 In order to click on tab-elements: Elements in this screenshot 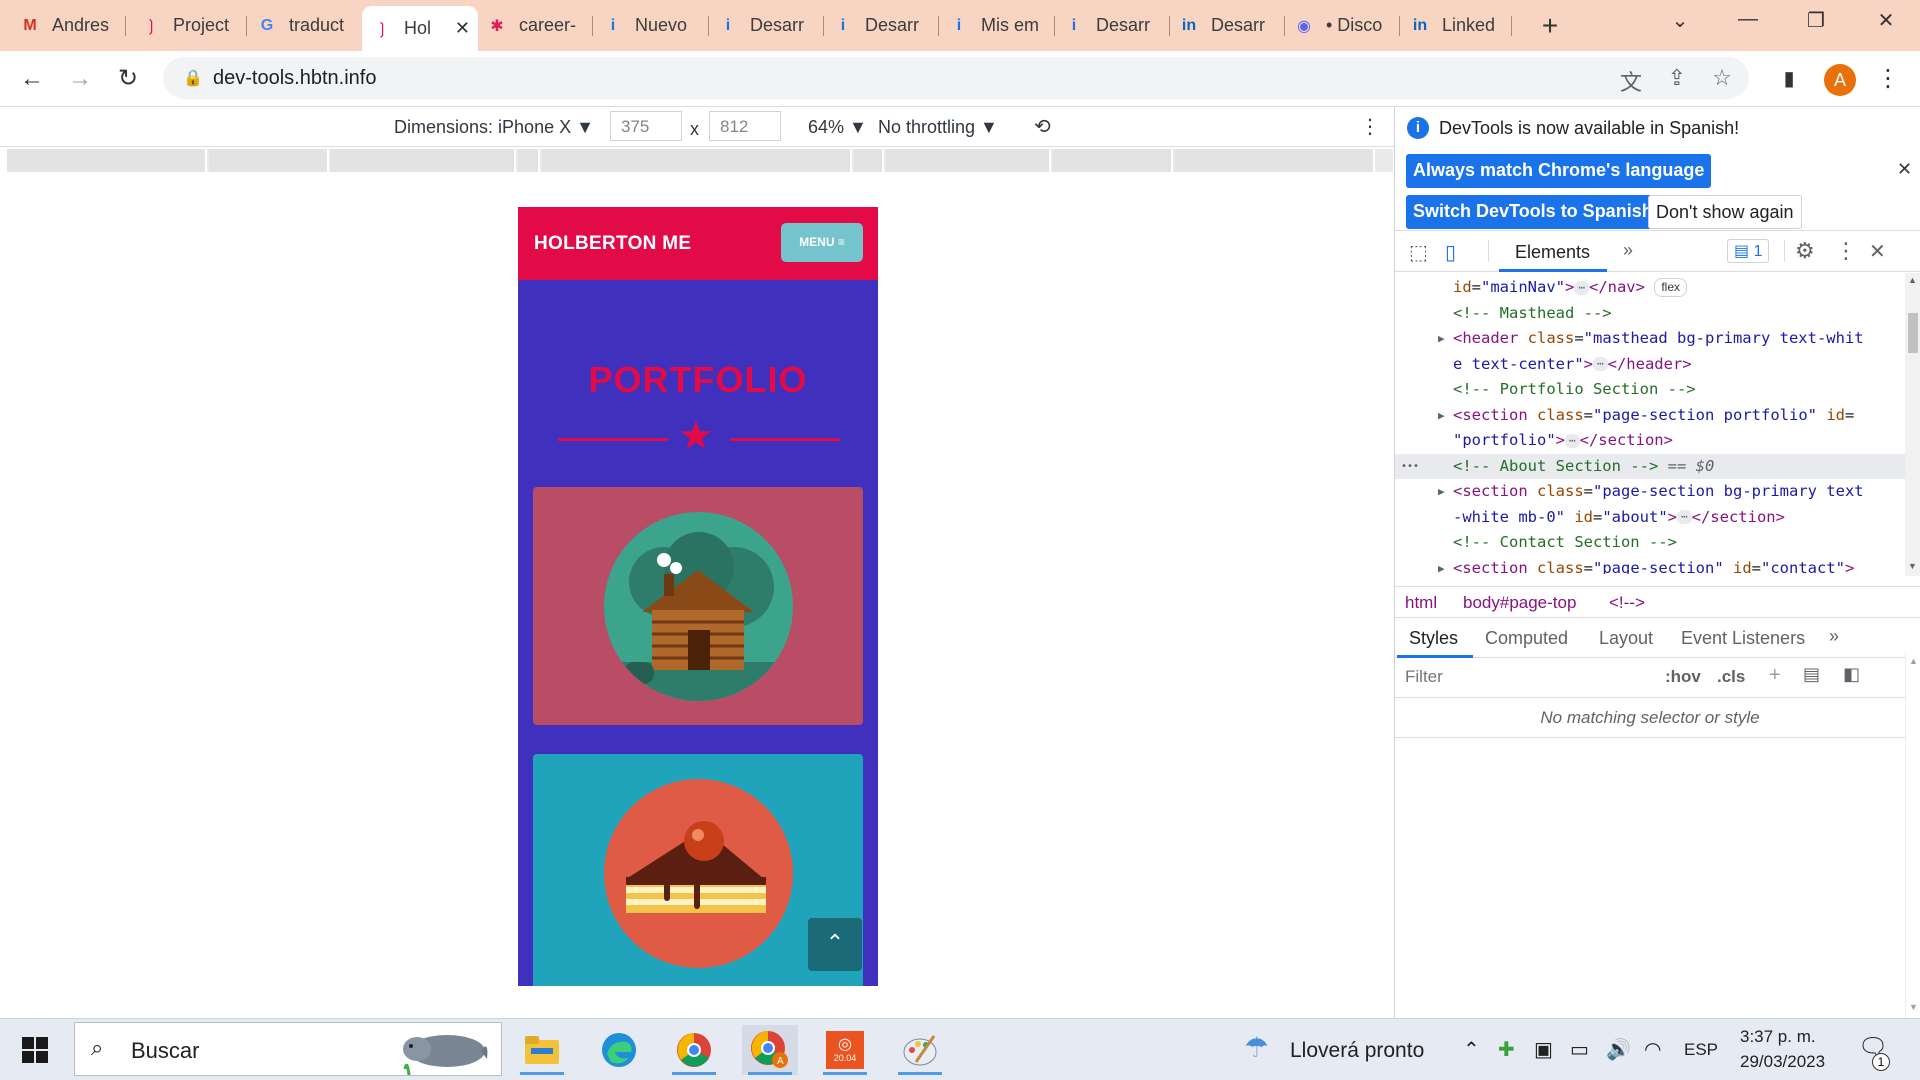, I will do `click(1552, 252)`.